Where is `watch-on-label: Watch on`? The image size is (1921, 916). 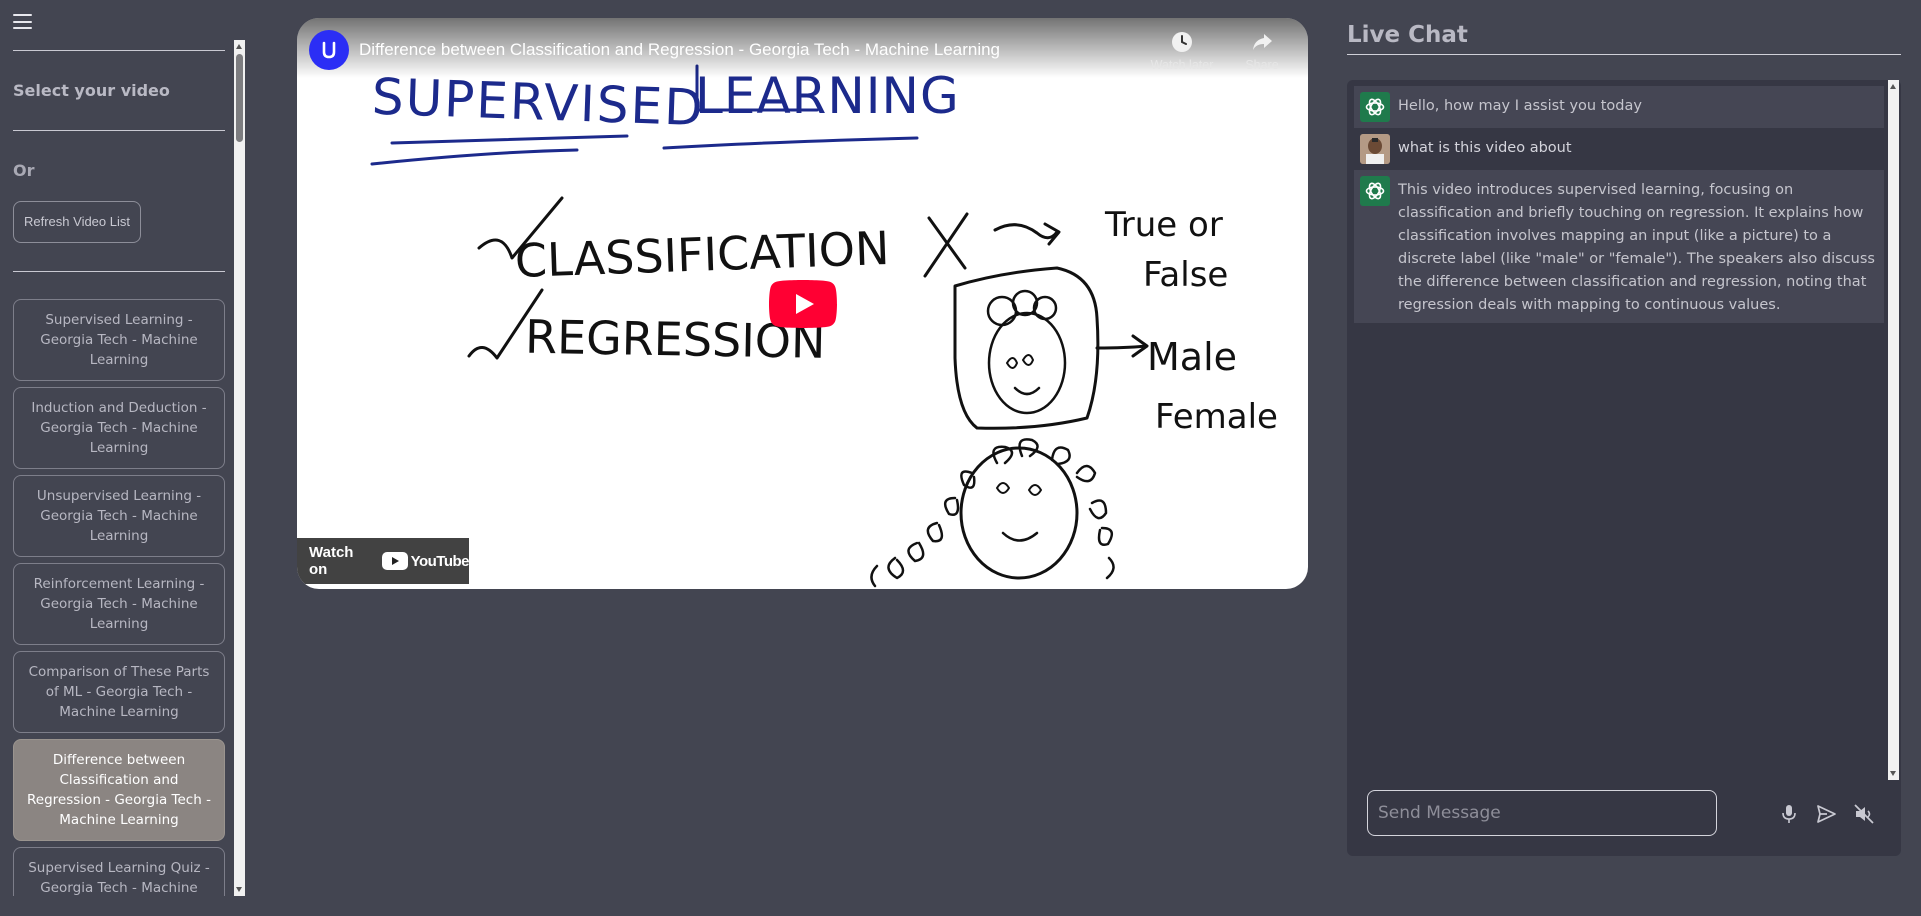 watch-on-label: Watch on is located at coordinates (331, 561).